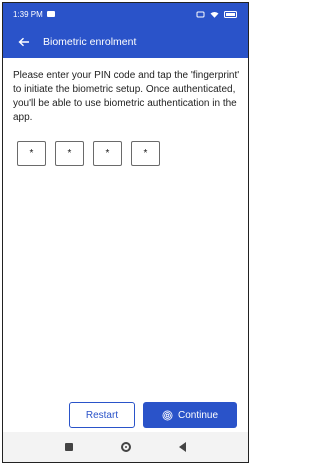 This screenshot has width=320, height=467. I want to click on pin-digit-4: *, so click(145, 153).